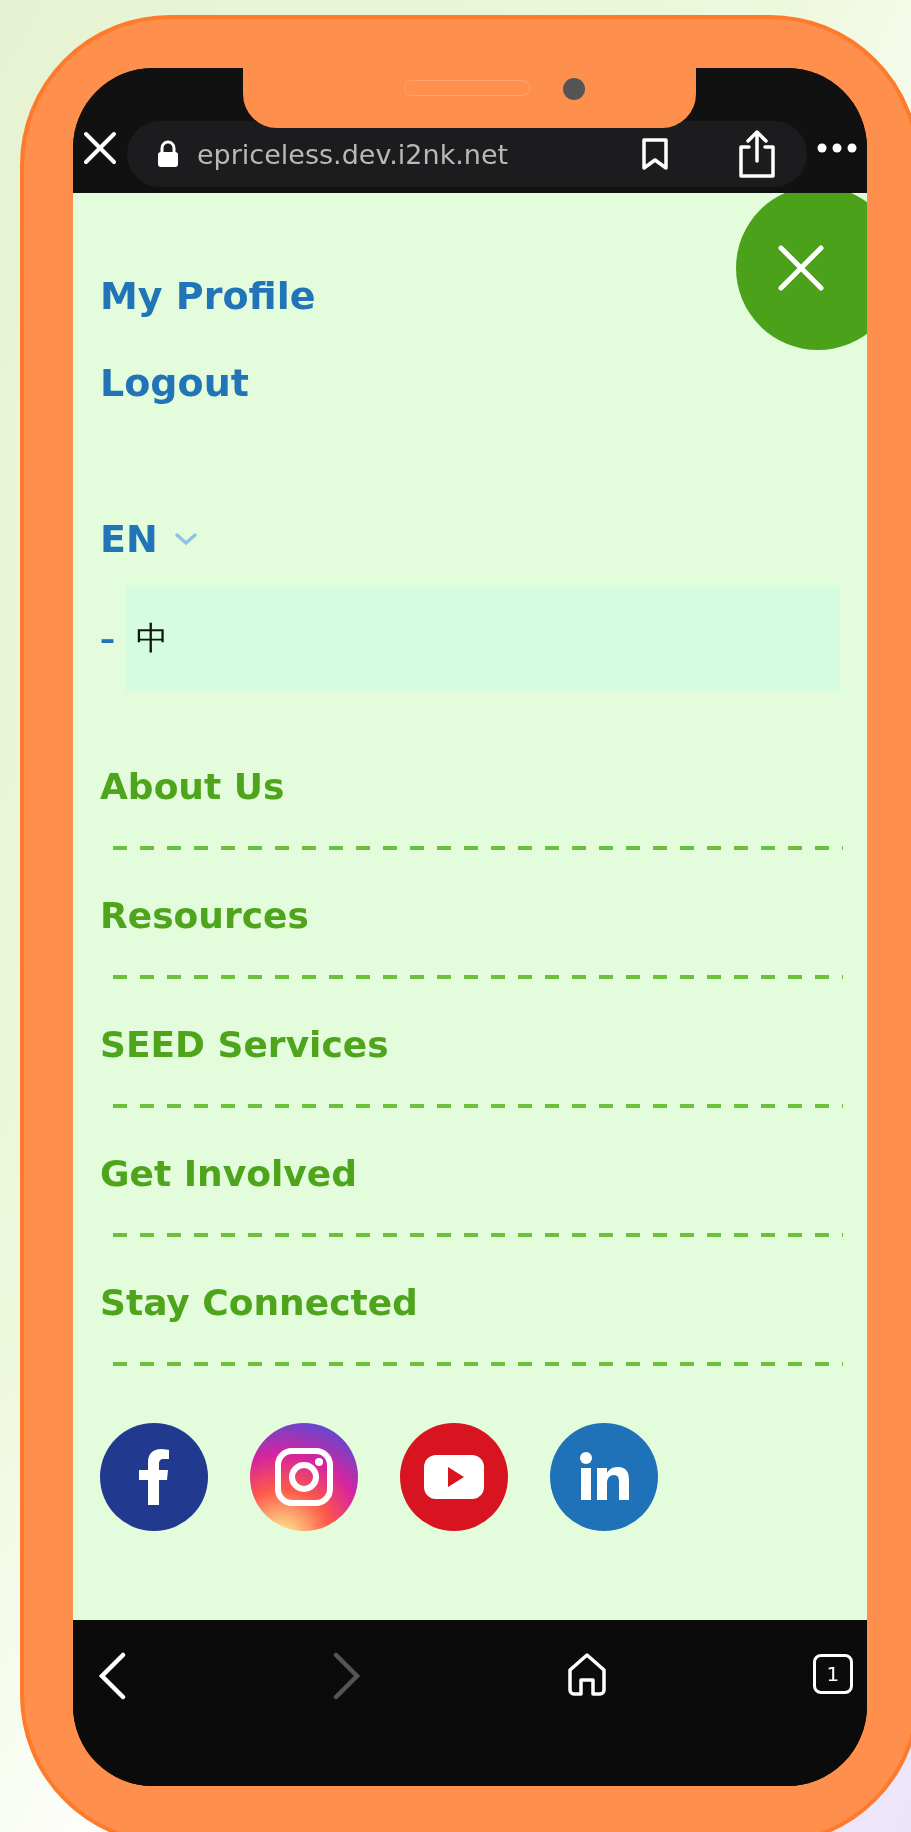 The width and height of the screenshot is (911, 1832). Describe the element at coordinates (304, 1477) in the screenshot. I see `instagram-icon` at that location.